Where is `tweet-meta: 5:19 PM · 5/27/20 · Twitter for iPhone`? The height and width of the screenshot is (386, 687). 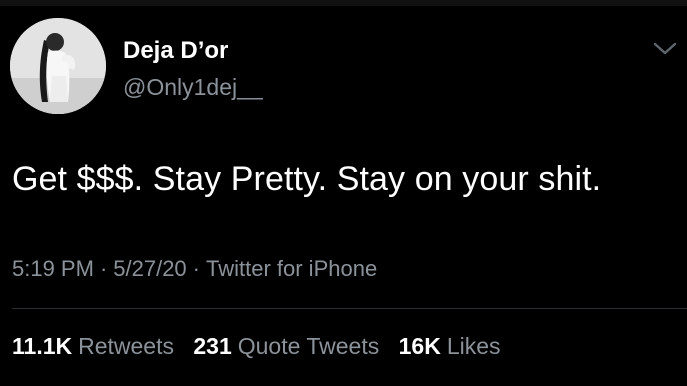 tweet-meta: 5:19 PM · 5/27/20 · Twitter for iPhone is located at coordinates (194, 269).